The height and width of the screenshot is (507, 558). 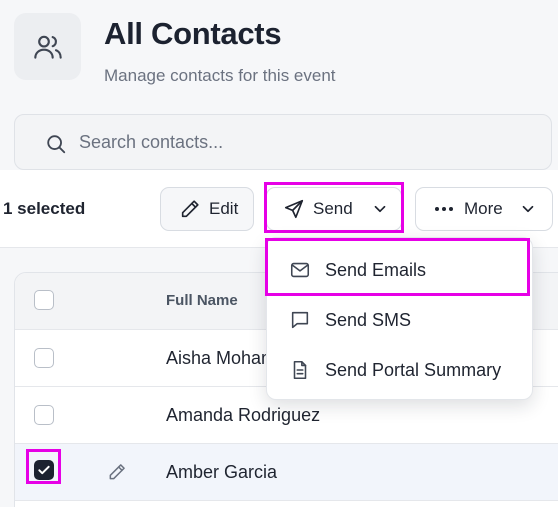 What do you see at coordinates (193, 33) in the screenshot?
I see `page-title: All Contacts` at bounding box center [193, 33].